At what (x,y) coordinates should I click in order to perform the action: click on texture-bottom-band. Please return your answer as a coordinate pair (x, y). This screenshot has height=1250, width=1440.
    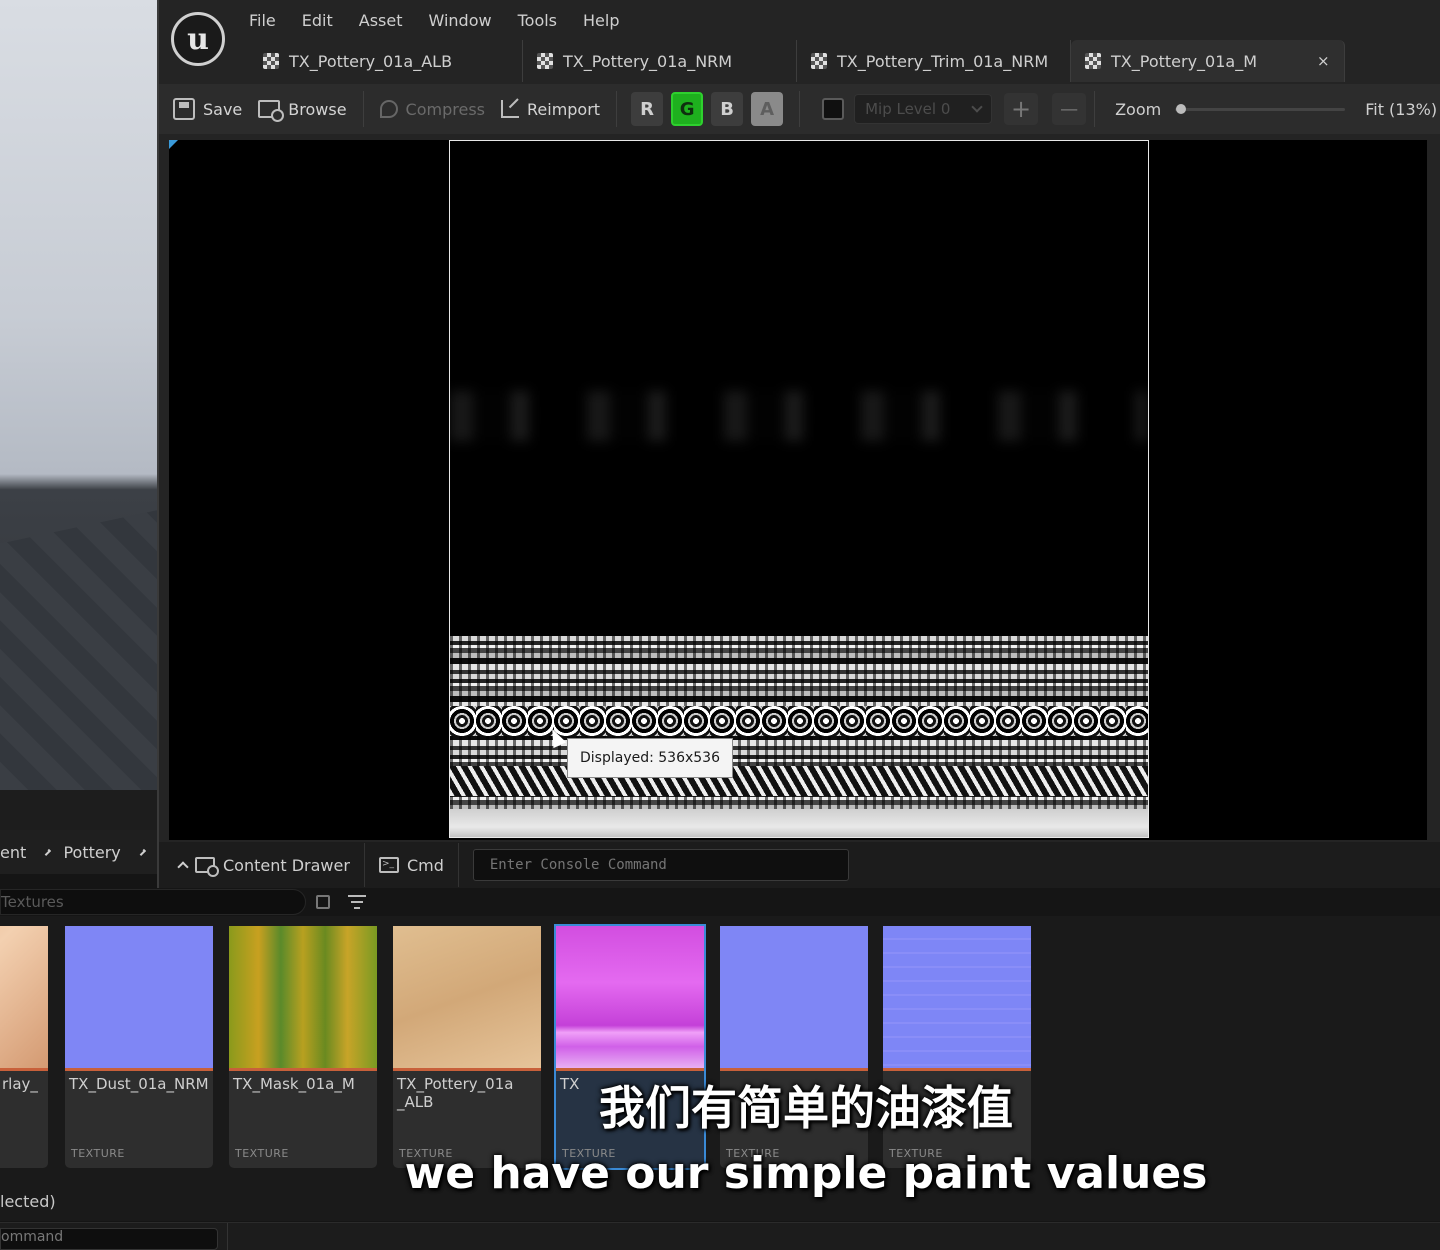
    Looking at the image, I should click on (799, 823).